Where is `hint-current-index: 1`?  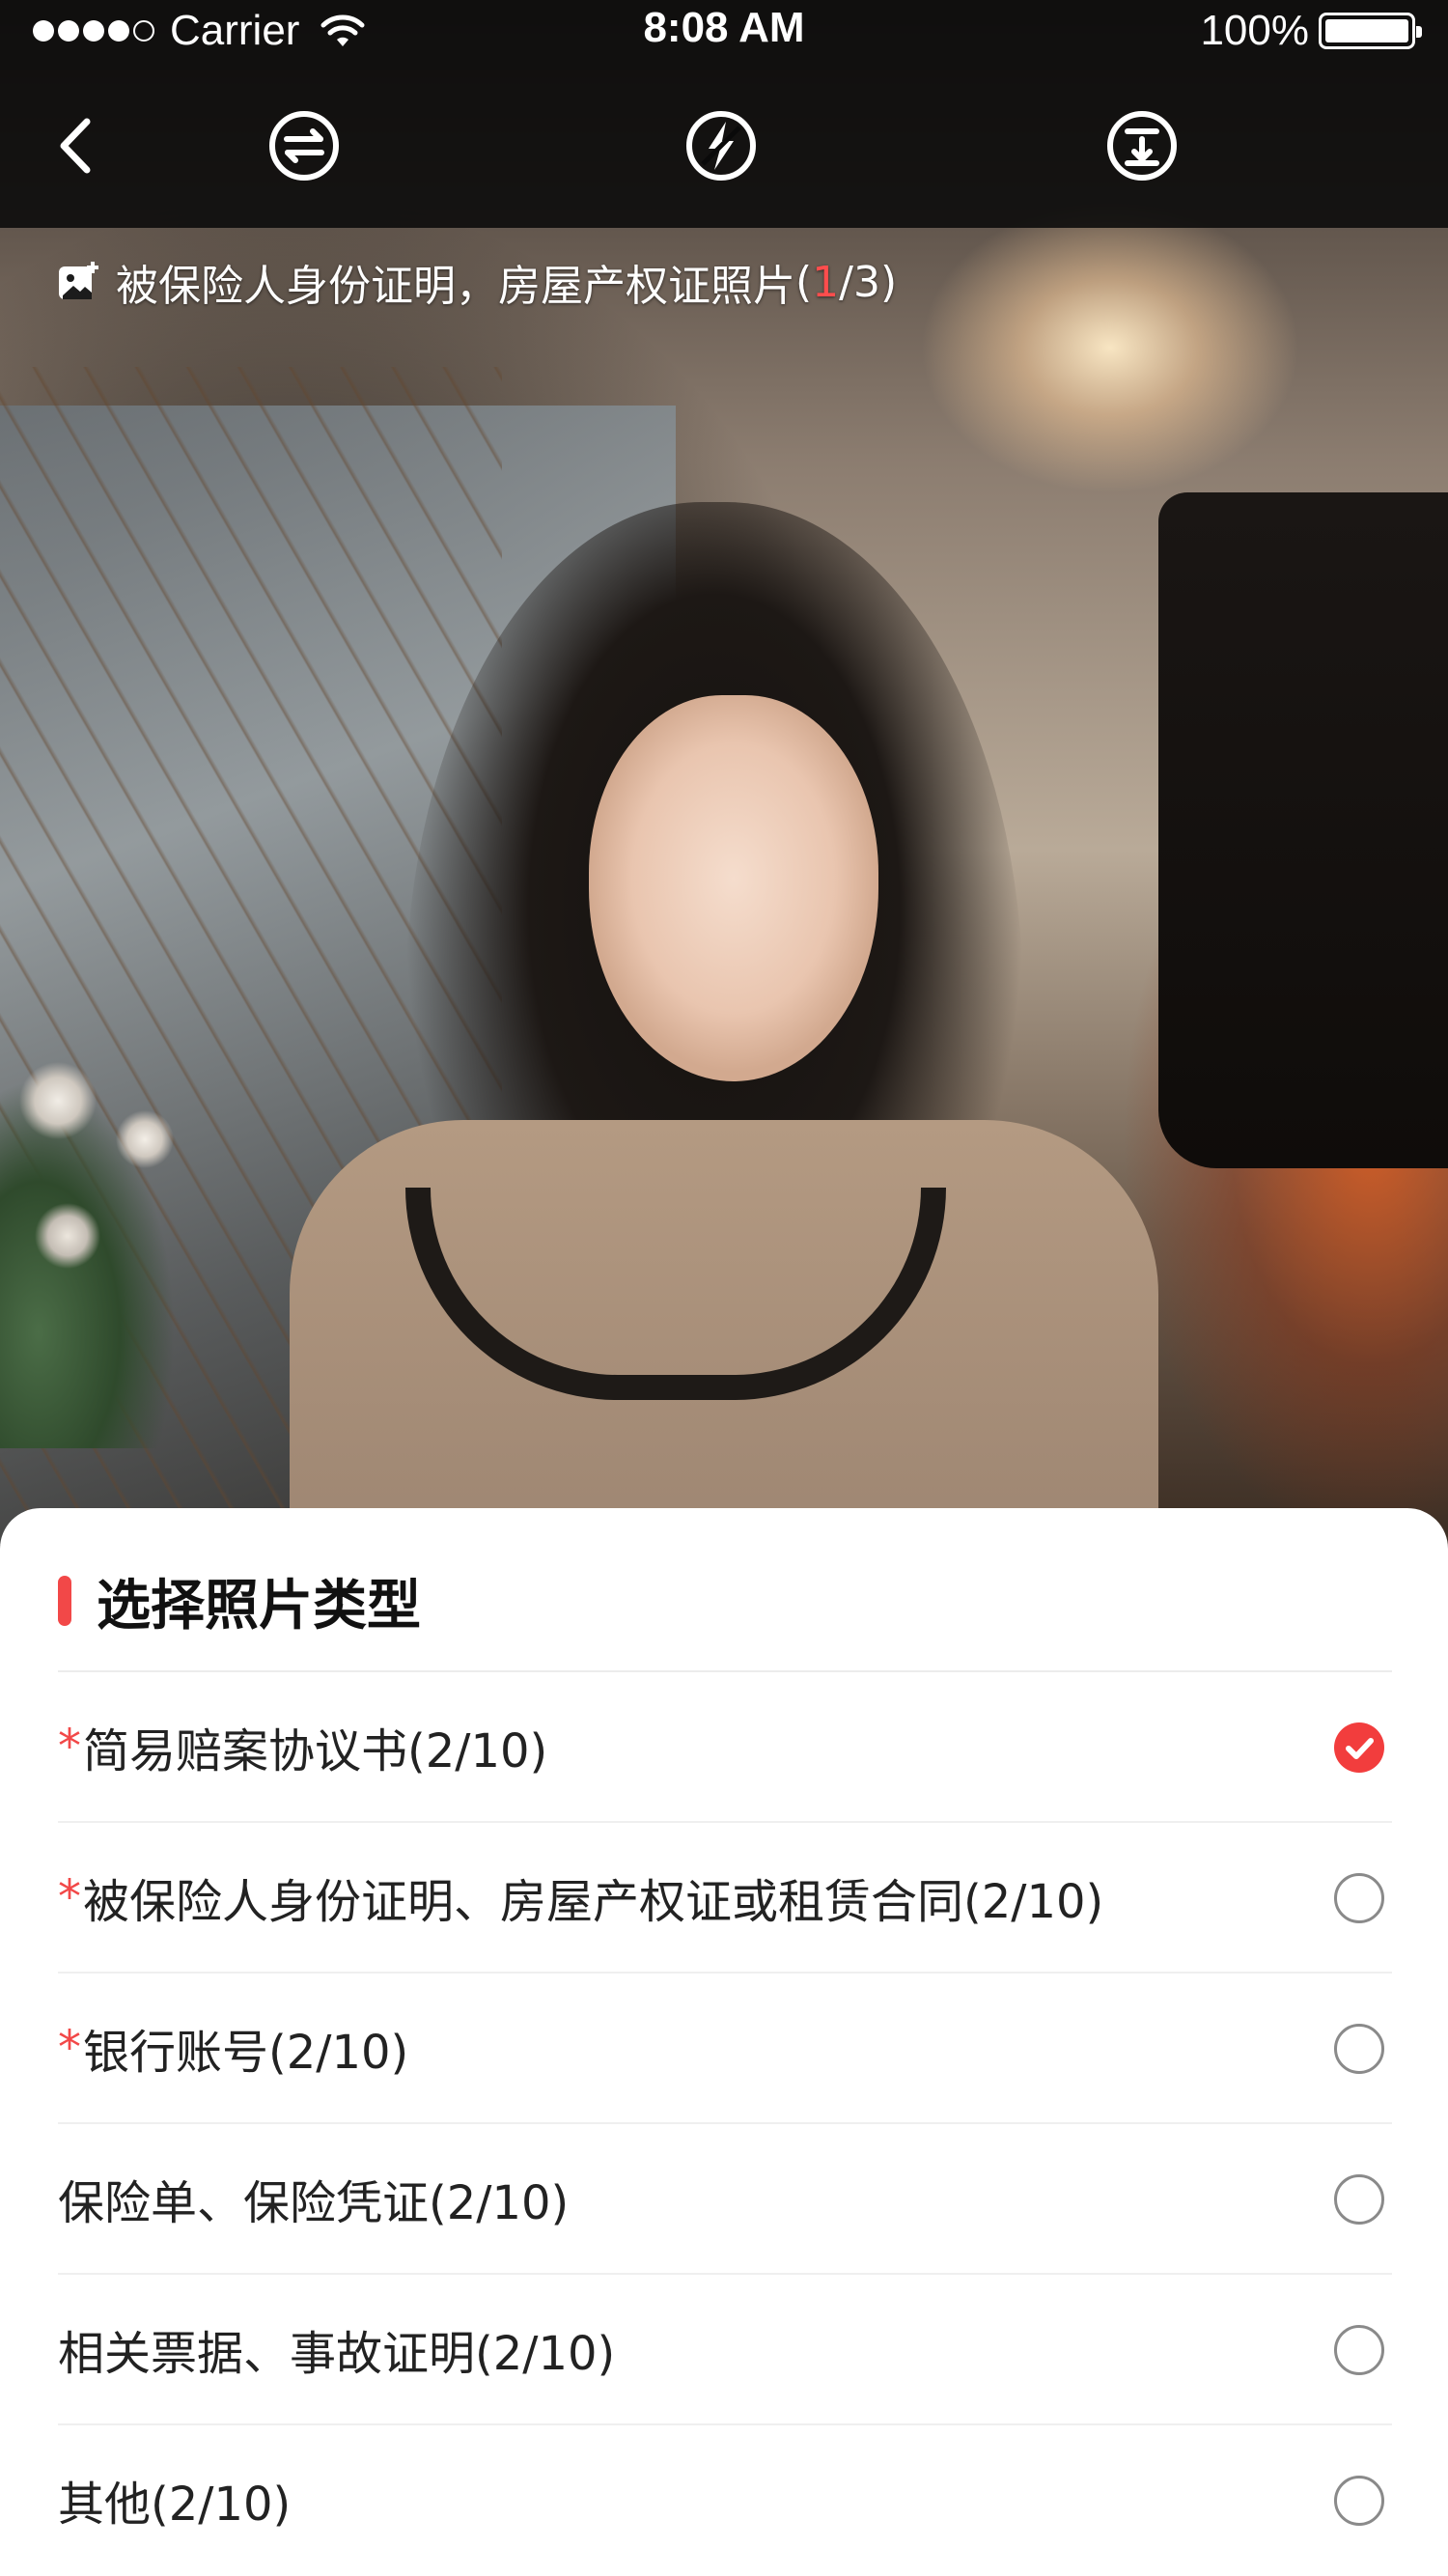 hint-current-index: 1 is located at coordinates (826, 282).